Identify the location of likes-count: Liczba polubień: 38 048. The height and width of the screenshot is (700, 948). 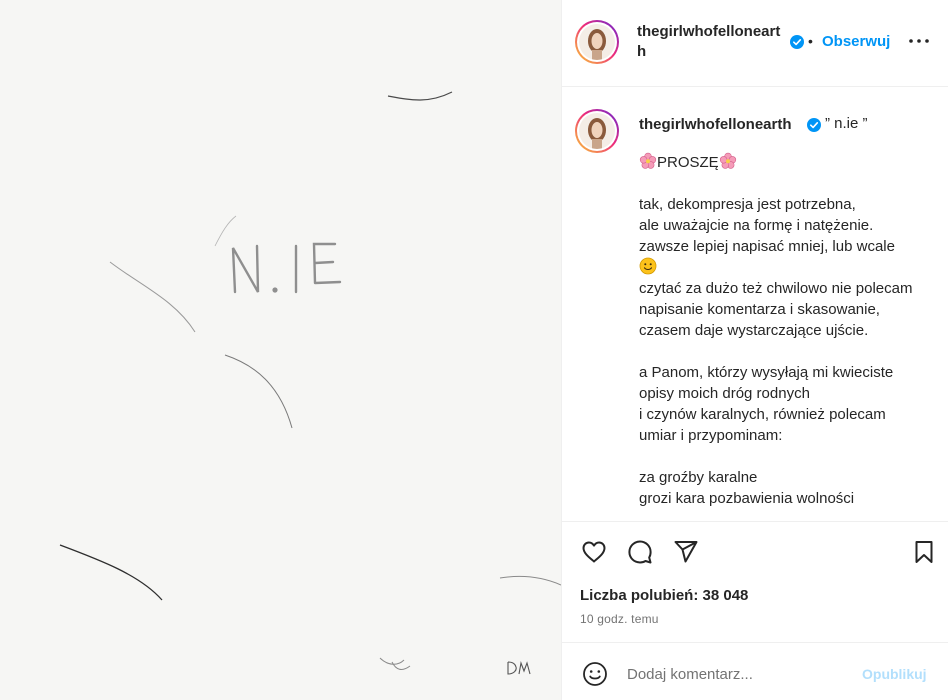
(664, 595).